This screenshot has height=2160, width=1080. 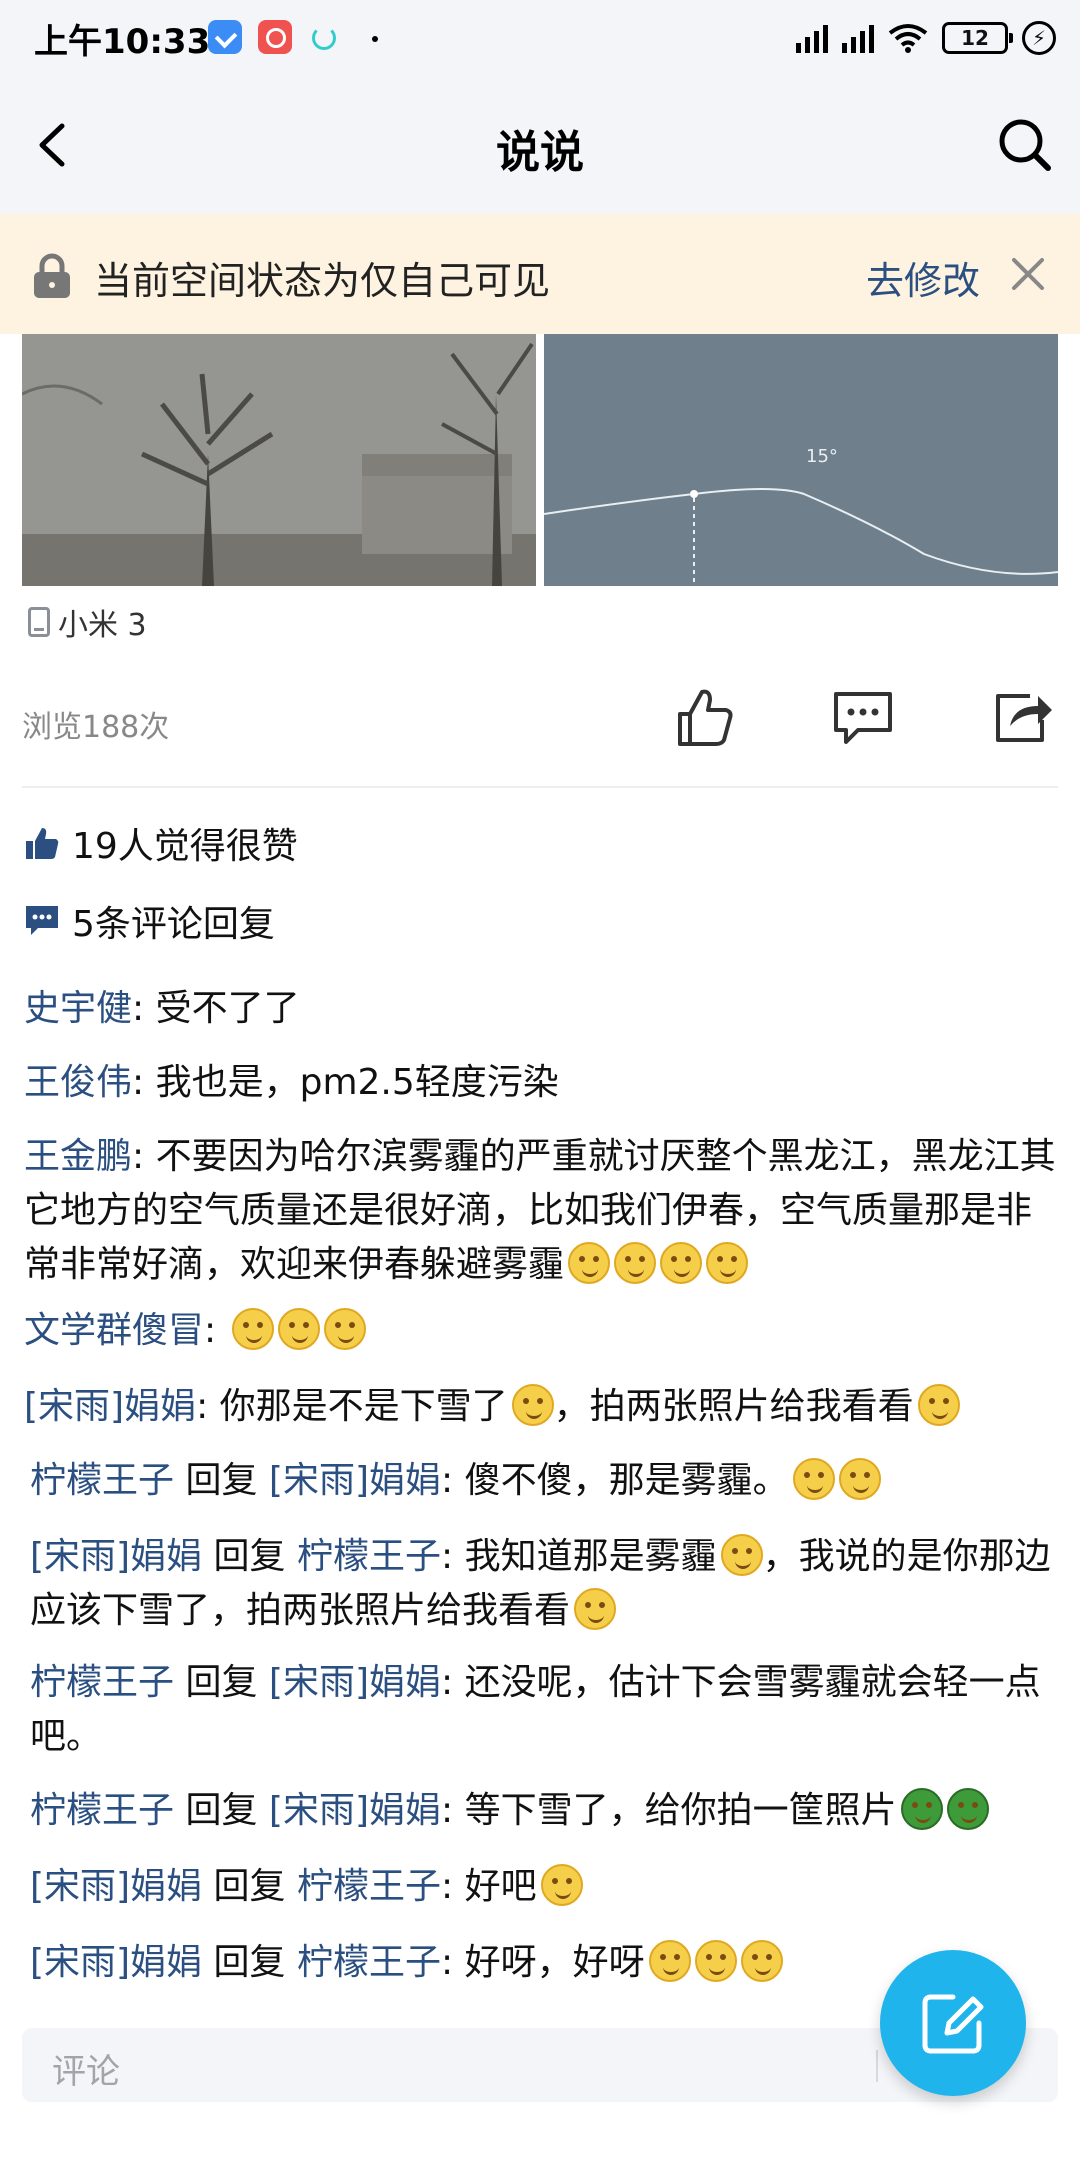 I want to click on comment-text-continued: ，拍两张照片给我看看, so click(x=733, y=1406).